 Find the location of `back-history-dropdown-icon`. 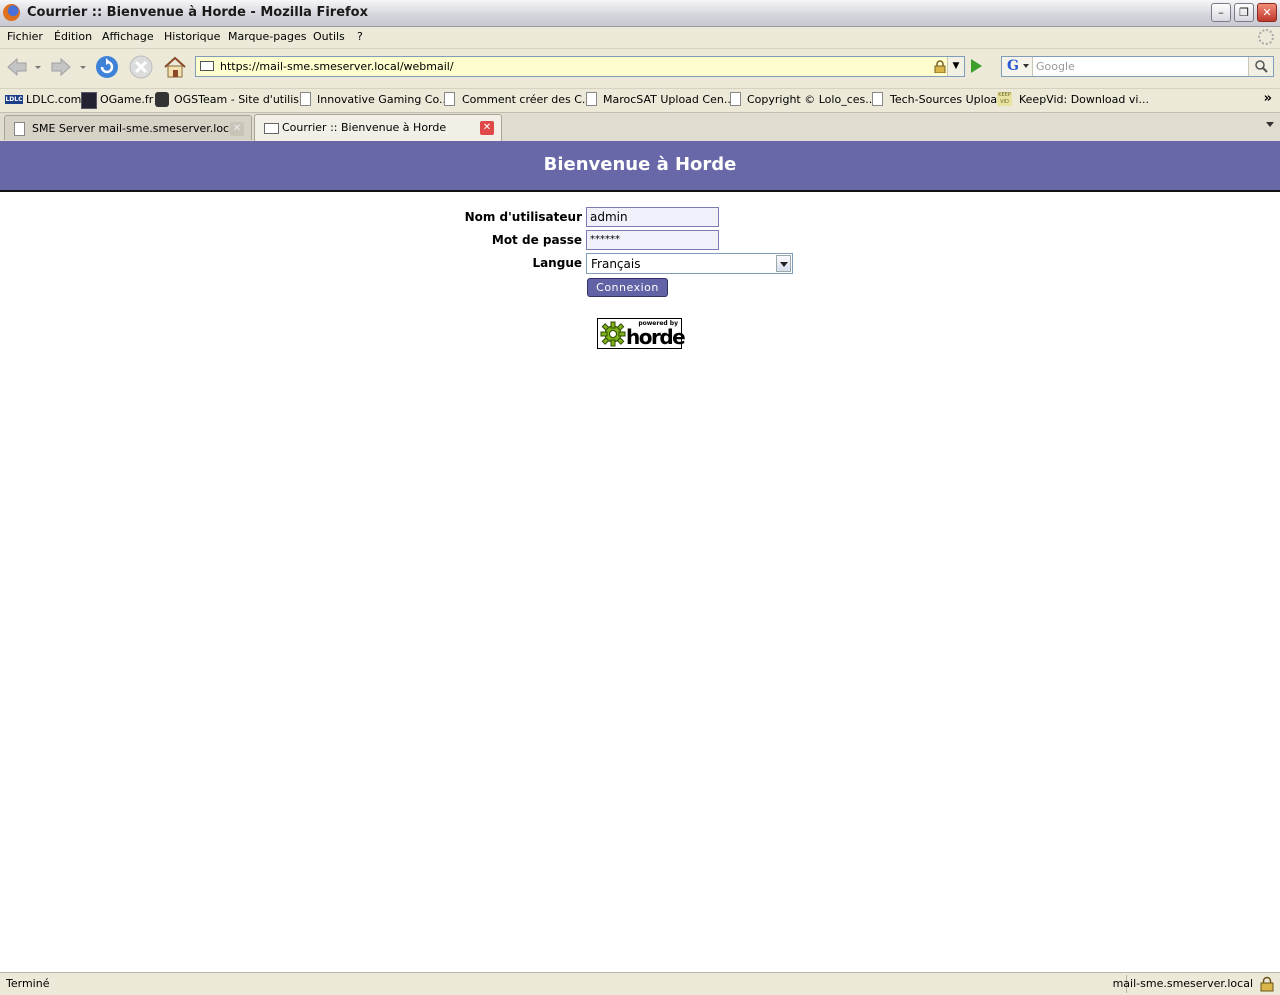

back-history-dropdown-icon is located at coordinates (38, 67).